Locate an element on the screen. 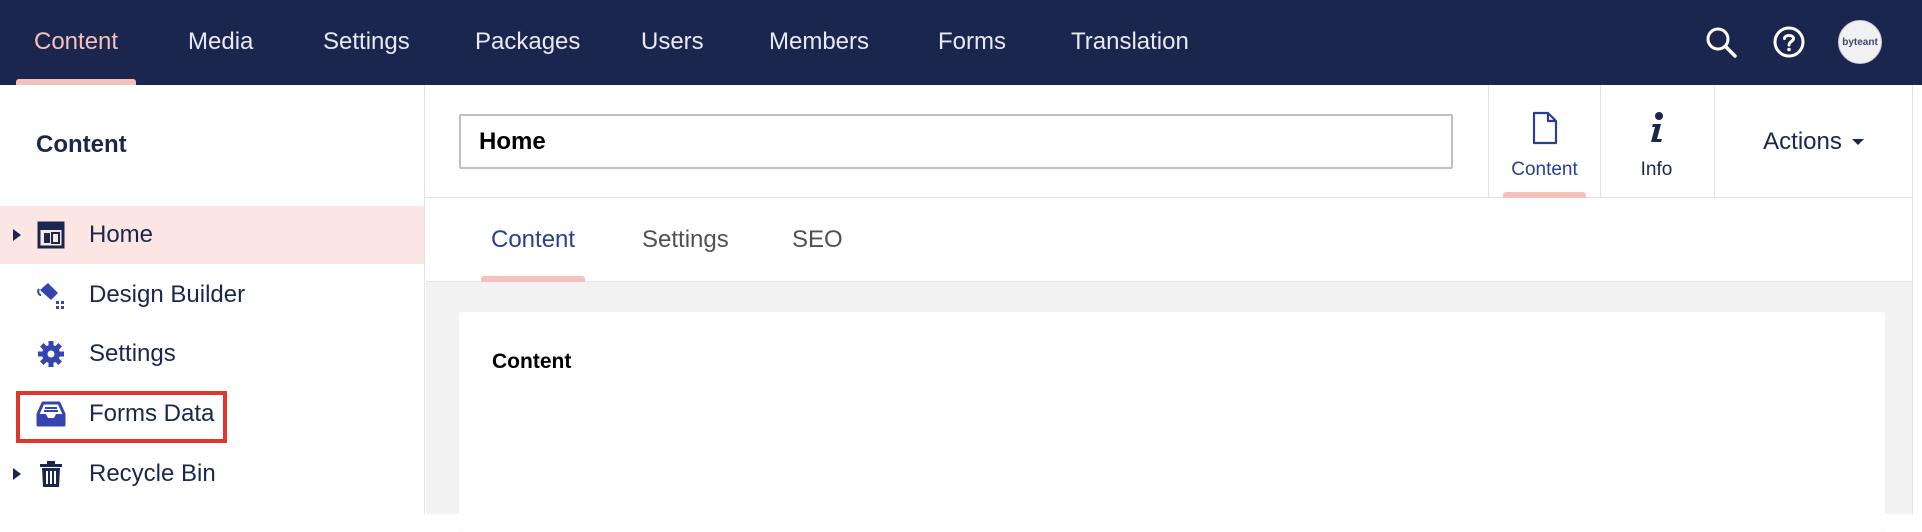 This screenshot has width=1922, height=532. nav-item-members: Members is located at coordinates (819, 42).